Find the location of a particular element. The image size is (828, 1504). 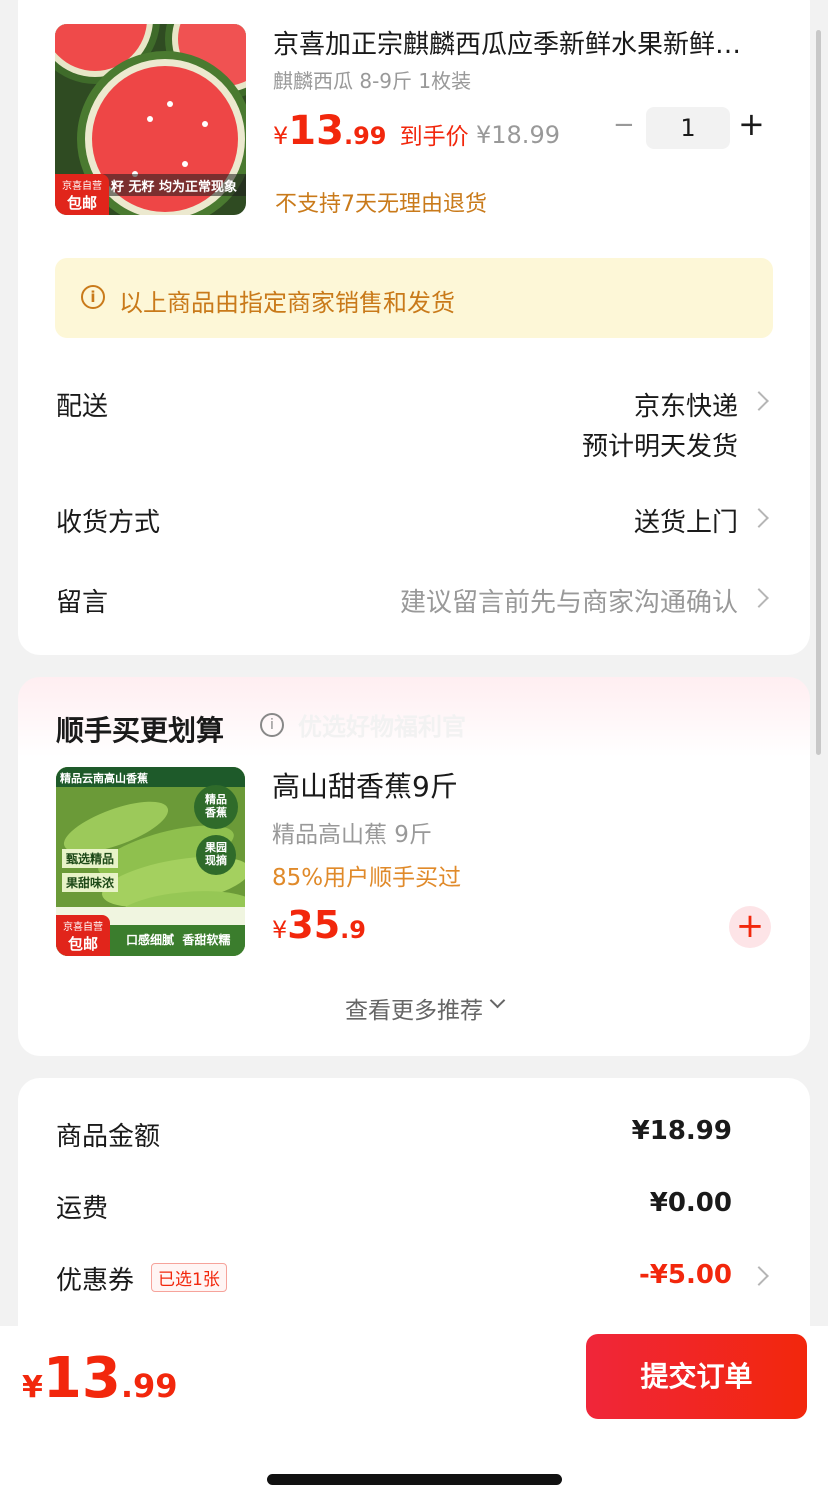

receive-method-chevron-icon is located at coordinates (759, 518).